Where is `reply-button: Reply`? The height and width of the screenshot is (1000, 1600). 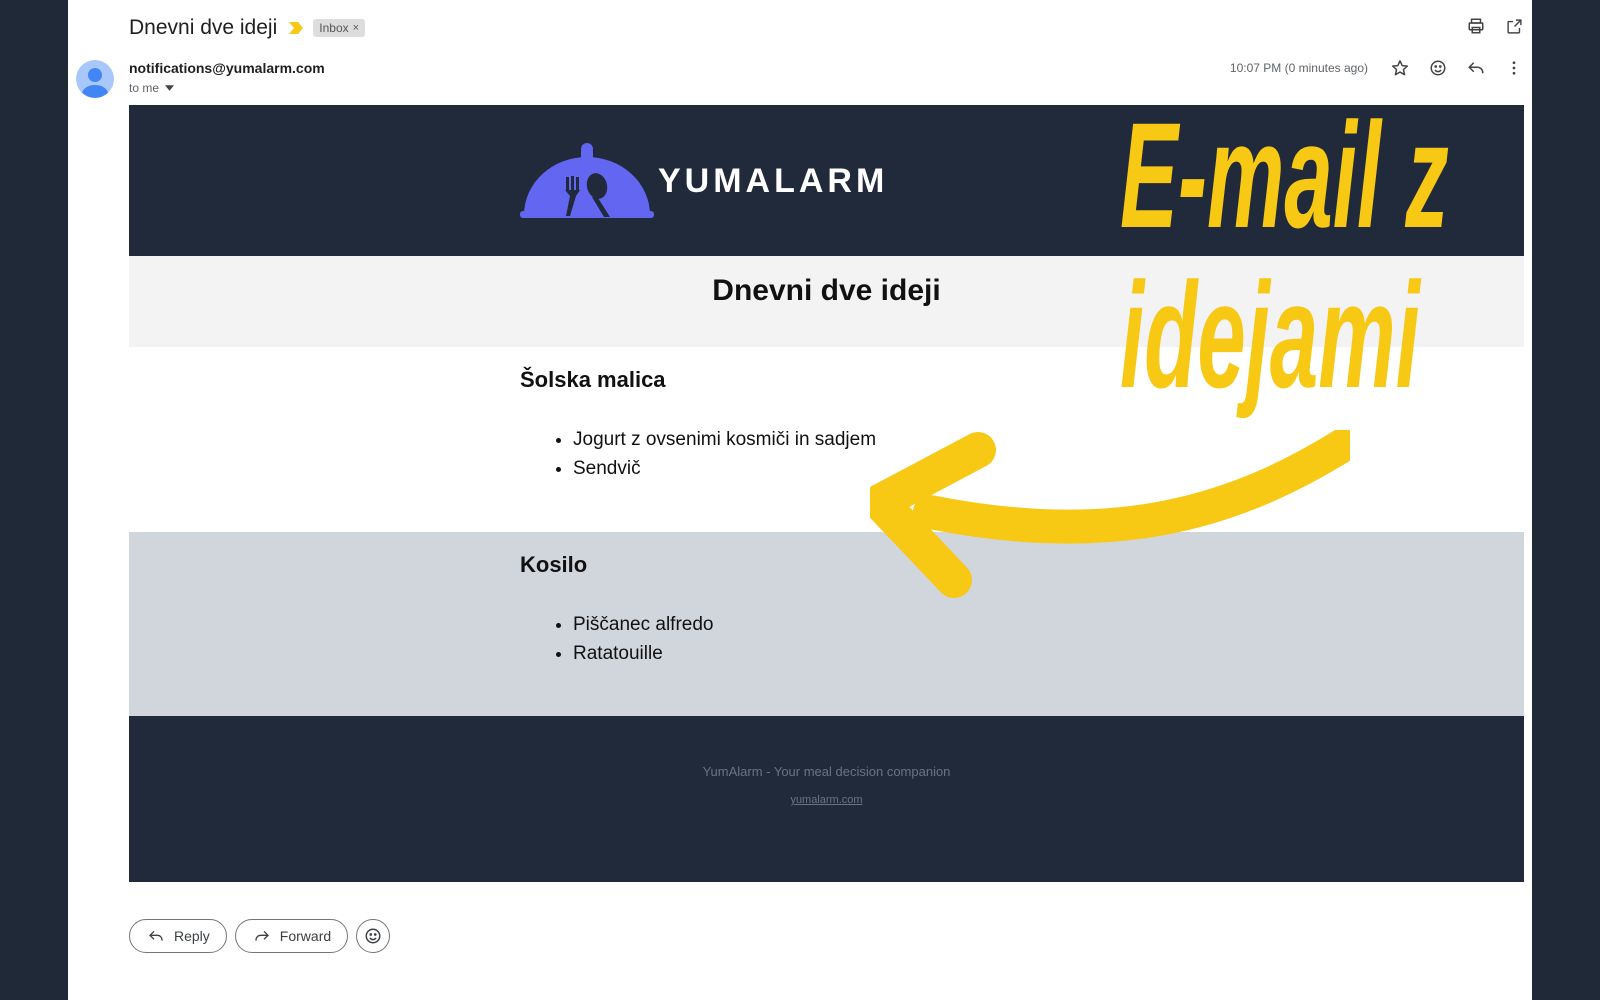 reply-button: Reply is located at coordinates (178, 936).